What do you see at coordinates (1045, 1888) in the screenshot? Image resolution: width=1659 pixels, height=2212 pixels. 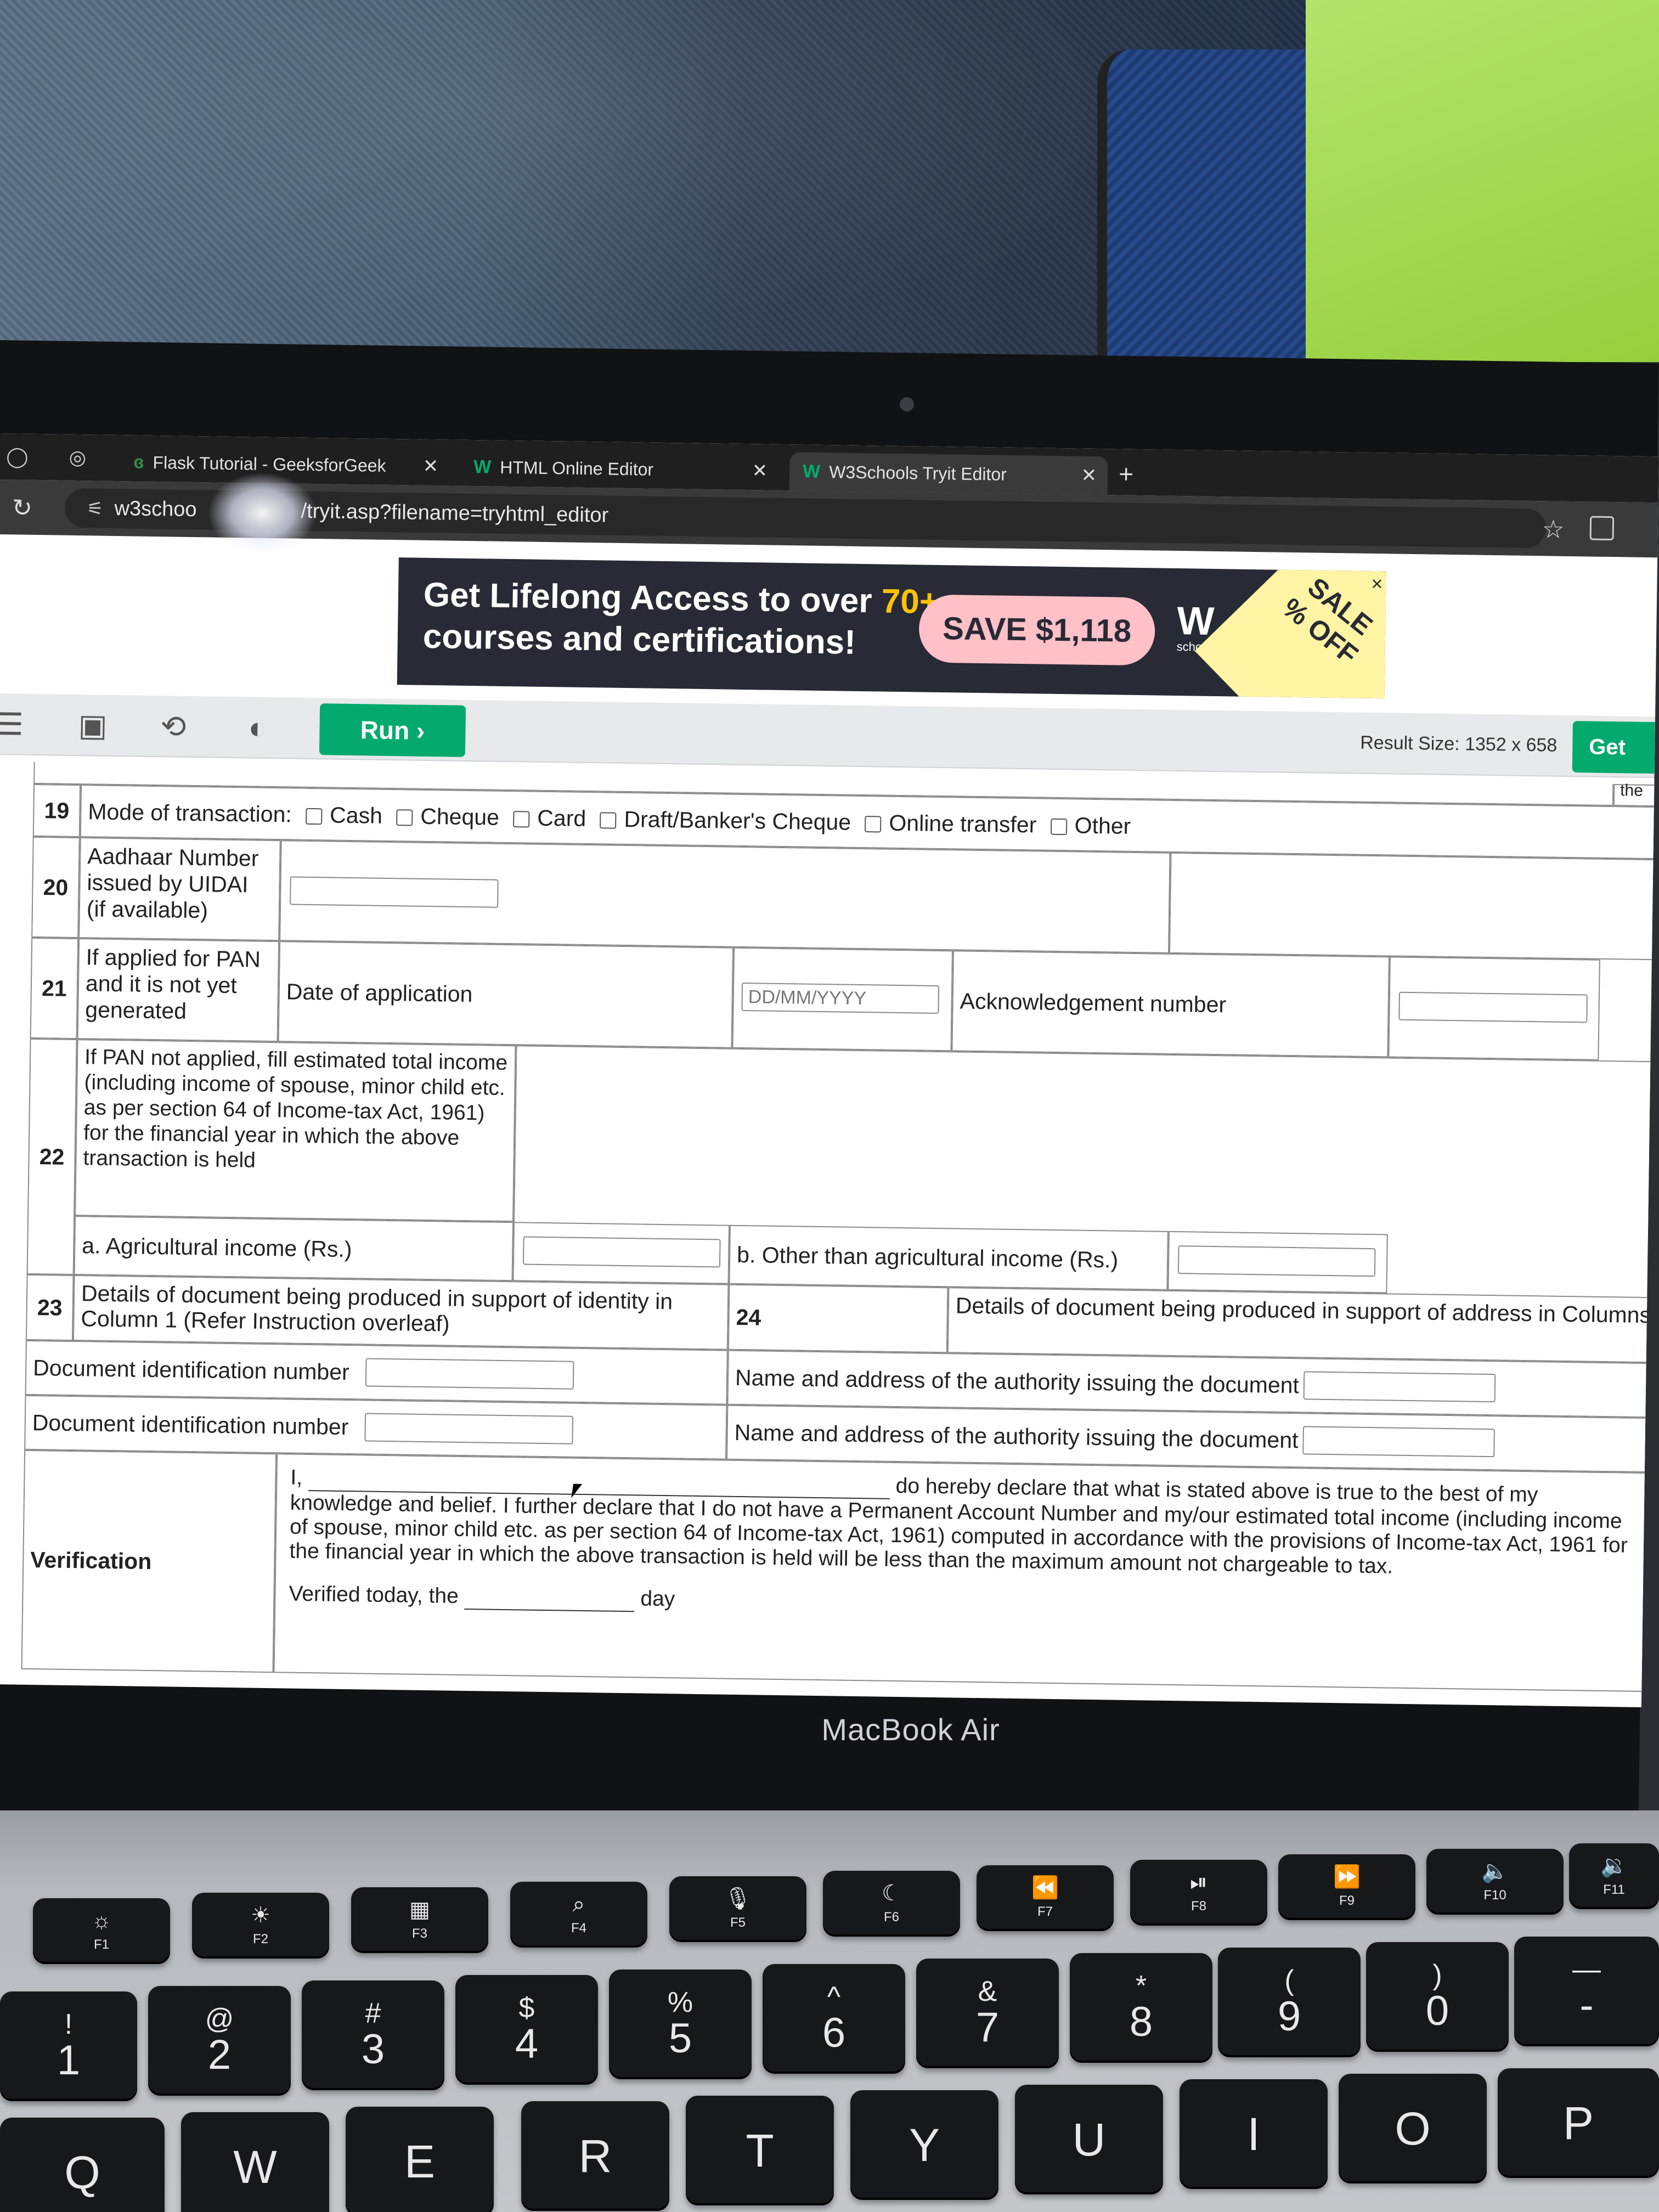 I see `rewind-icon: ⏪` at bounding box center [1045, 1888].